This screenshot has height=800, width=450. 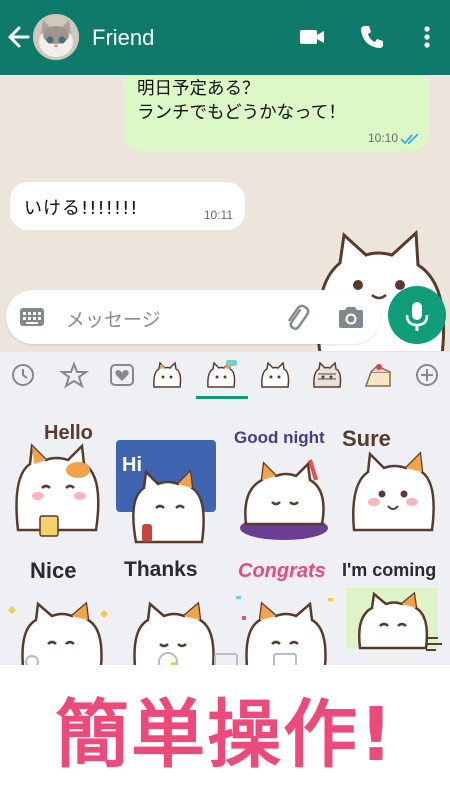 I want to click on message-line: ランチでもどうかなって！, so click(x=241, y=113).